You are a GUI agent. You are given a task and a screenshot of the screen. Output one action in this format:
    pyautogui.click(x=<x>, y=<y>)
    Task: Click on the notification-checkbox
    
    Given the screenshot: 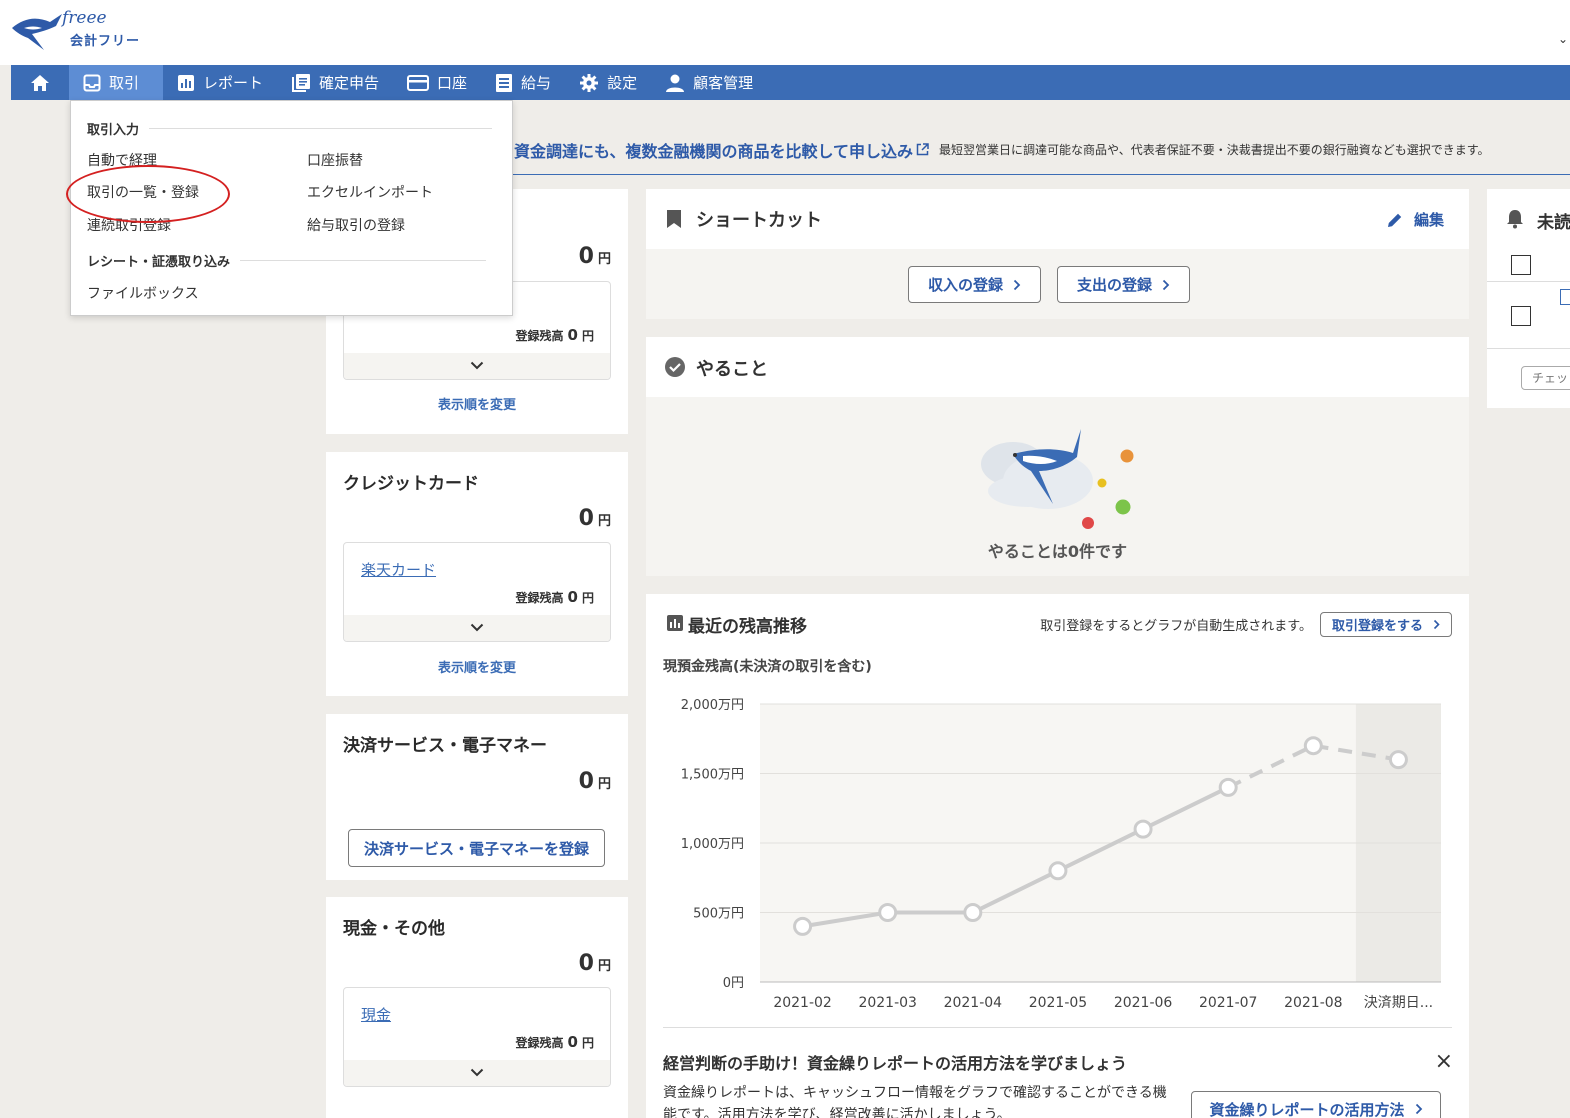 What is the action you would take?
    pyautogui.click(x=1521, y=316)
    